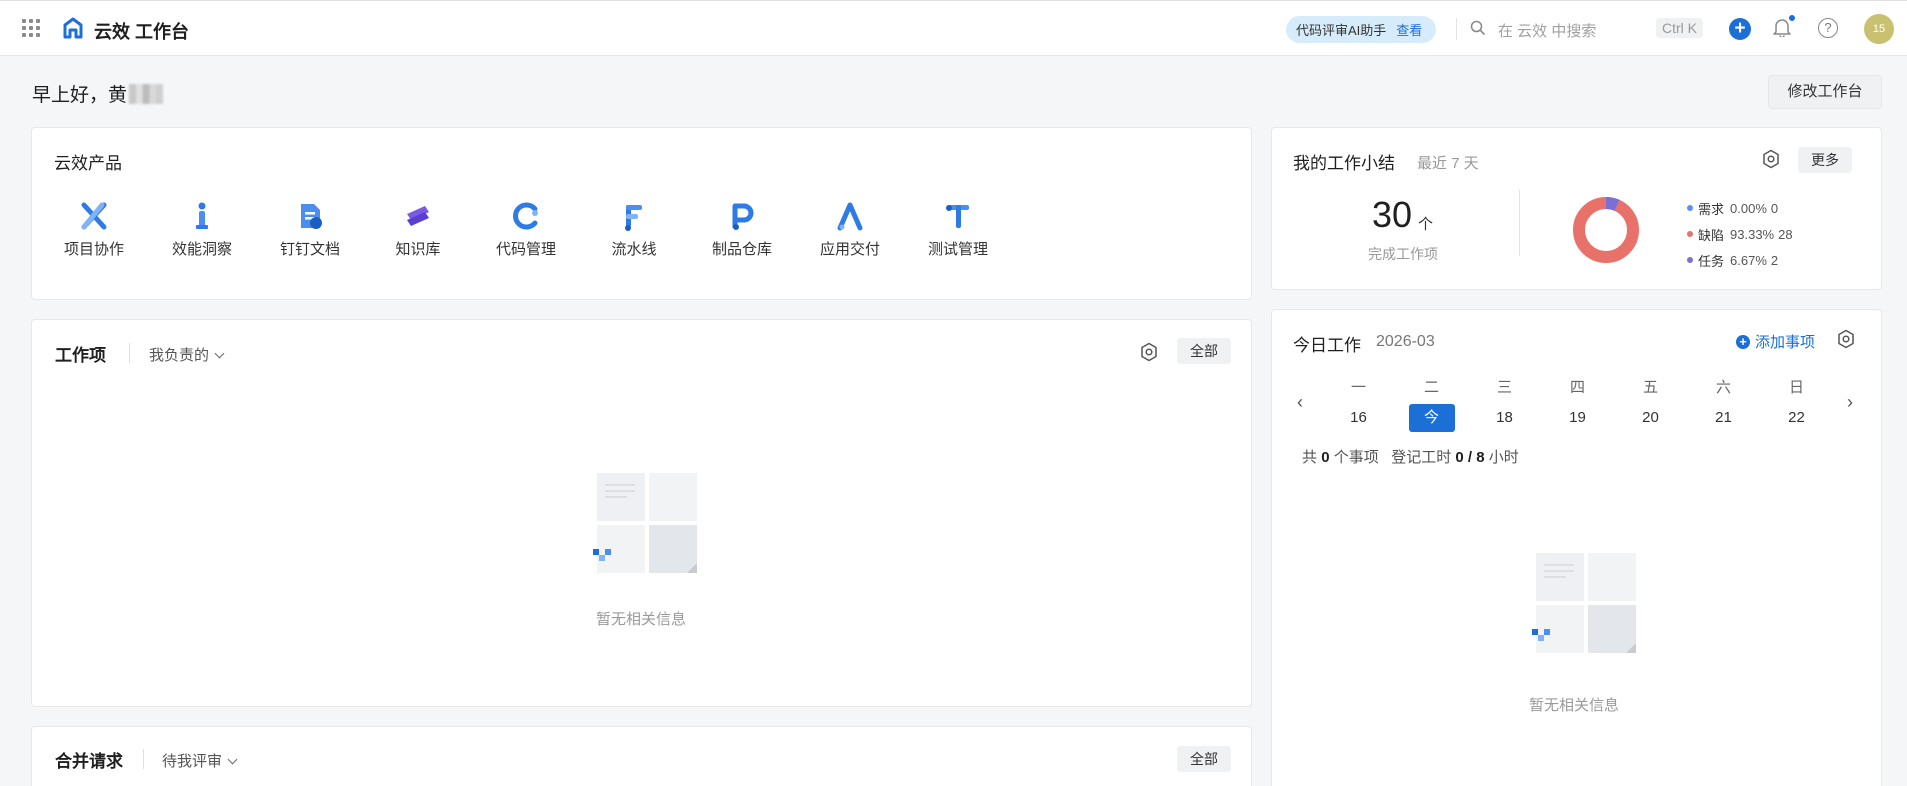  What do you see at coordinates (88, 163) in the screenshot?
I see `products-title: 云效产品` at bounding box center [88, 163].